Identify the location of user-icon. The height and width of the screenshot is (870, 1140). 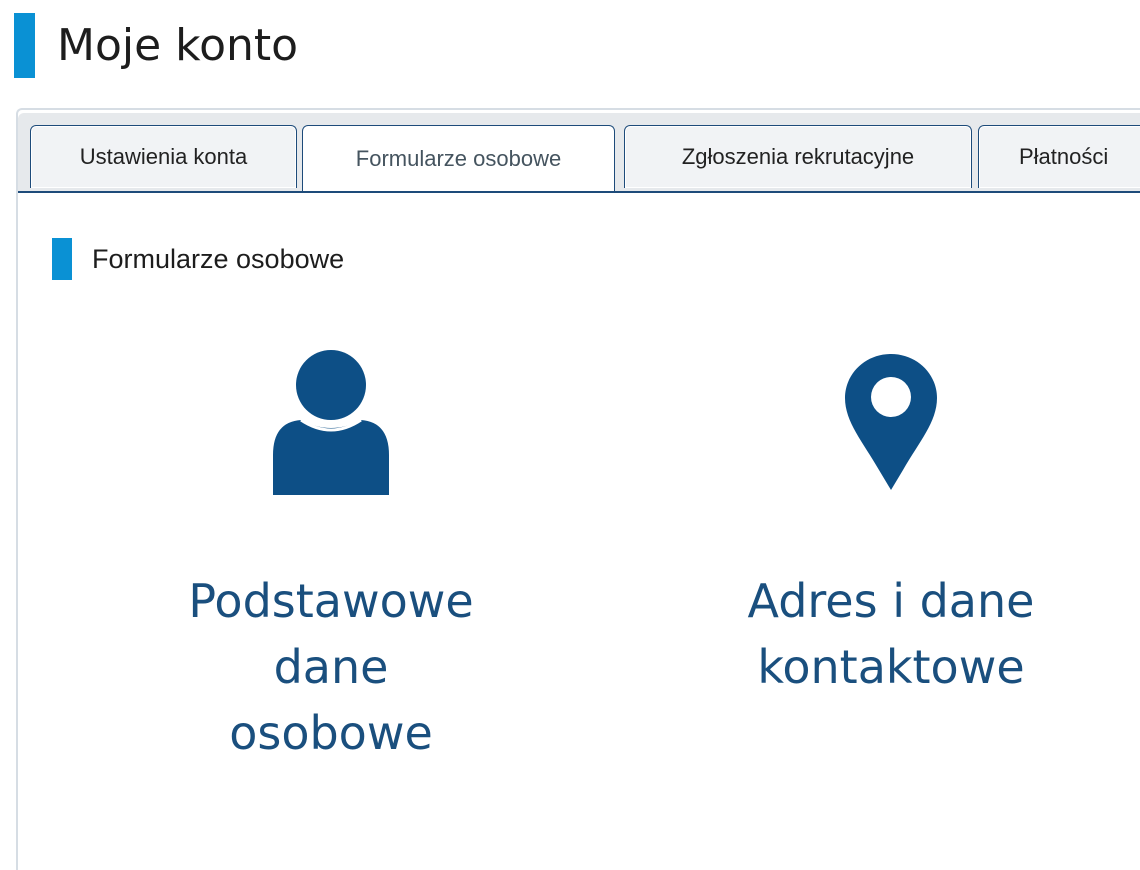
(331, 422).